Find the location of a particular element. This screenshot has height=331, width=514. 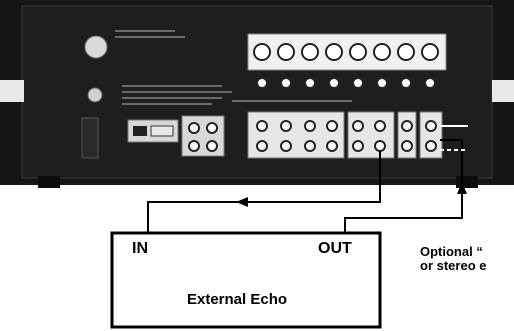

echo-jack-icon is located at coordinates (380, 146).